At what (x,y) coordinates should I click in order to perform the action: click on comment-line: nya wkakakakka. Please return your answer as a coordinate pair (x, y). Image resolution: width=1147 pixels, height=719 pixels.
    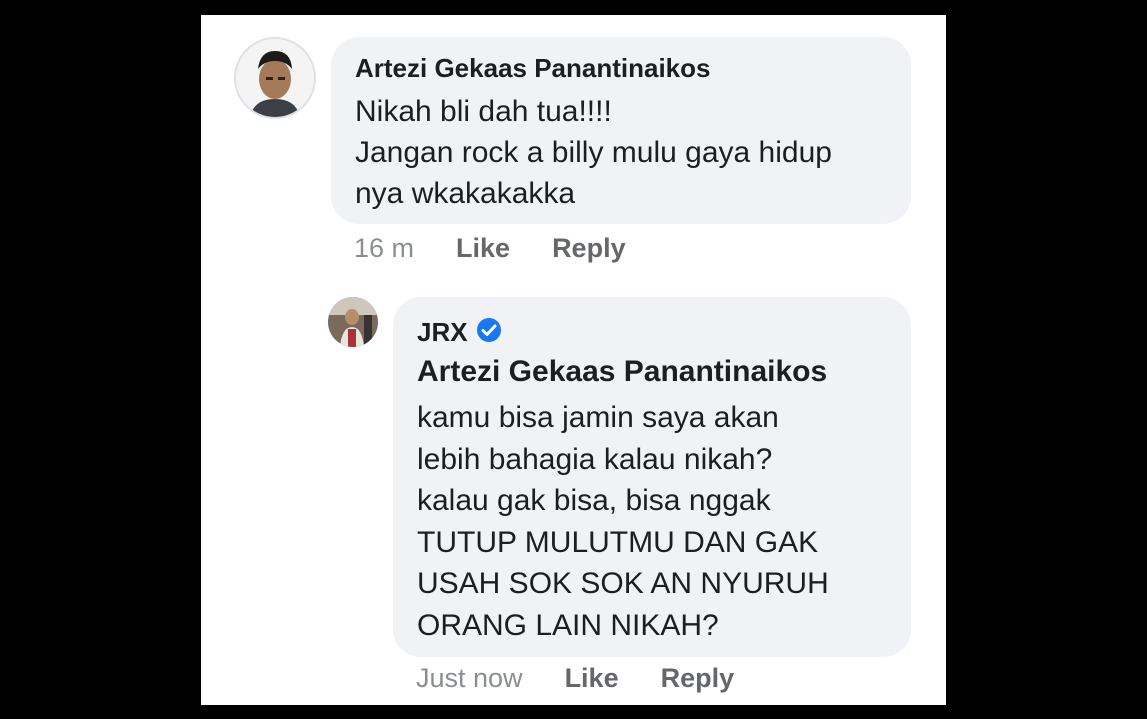
    Looking at the image, I should click on (465, 193).